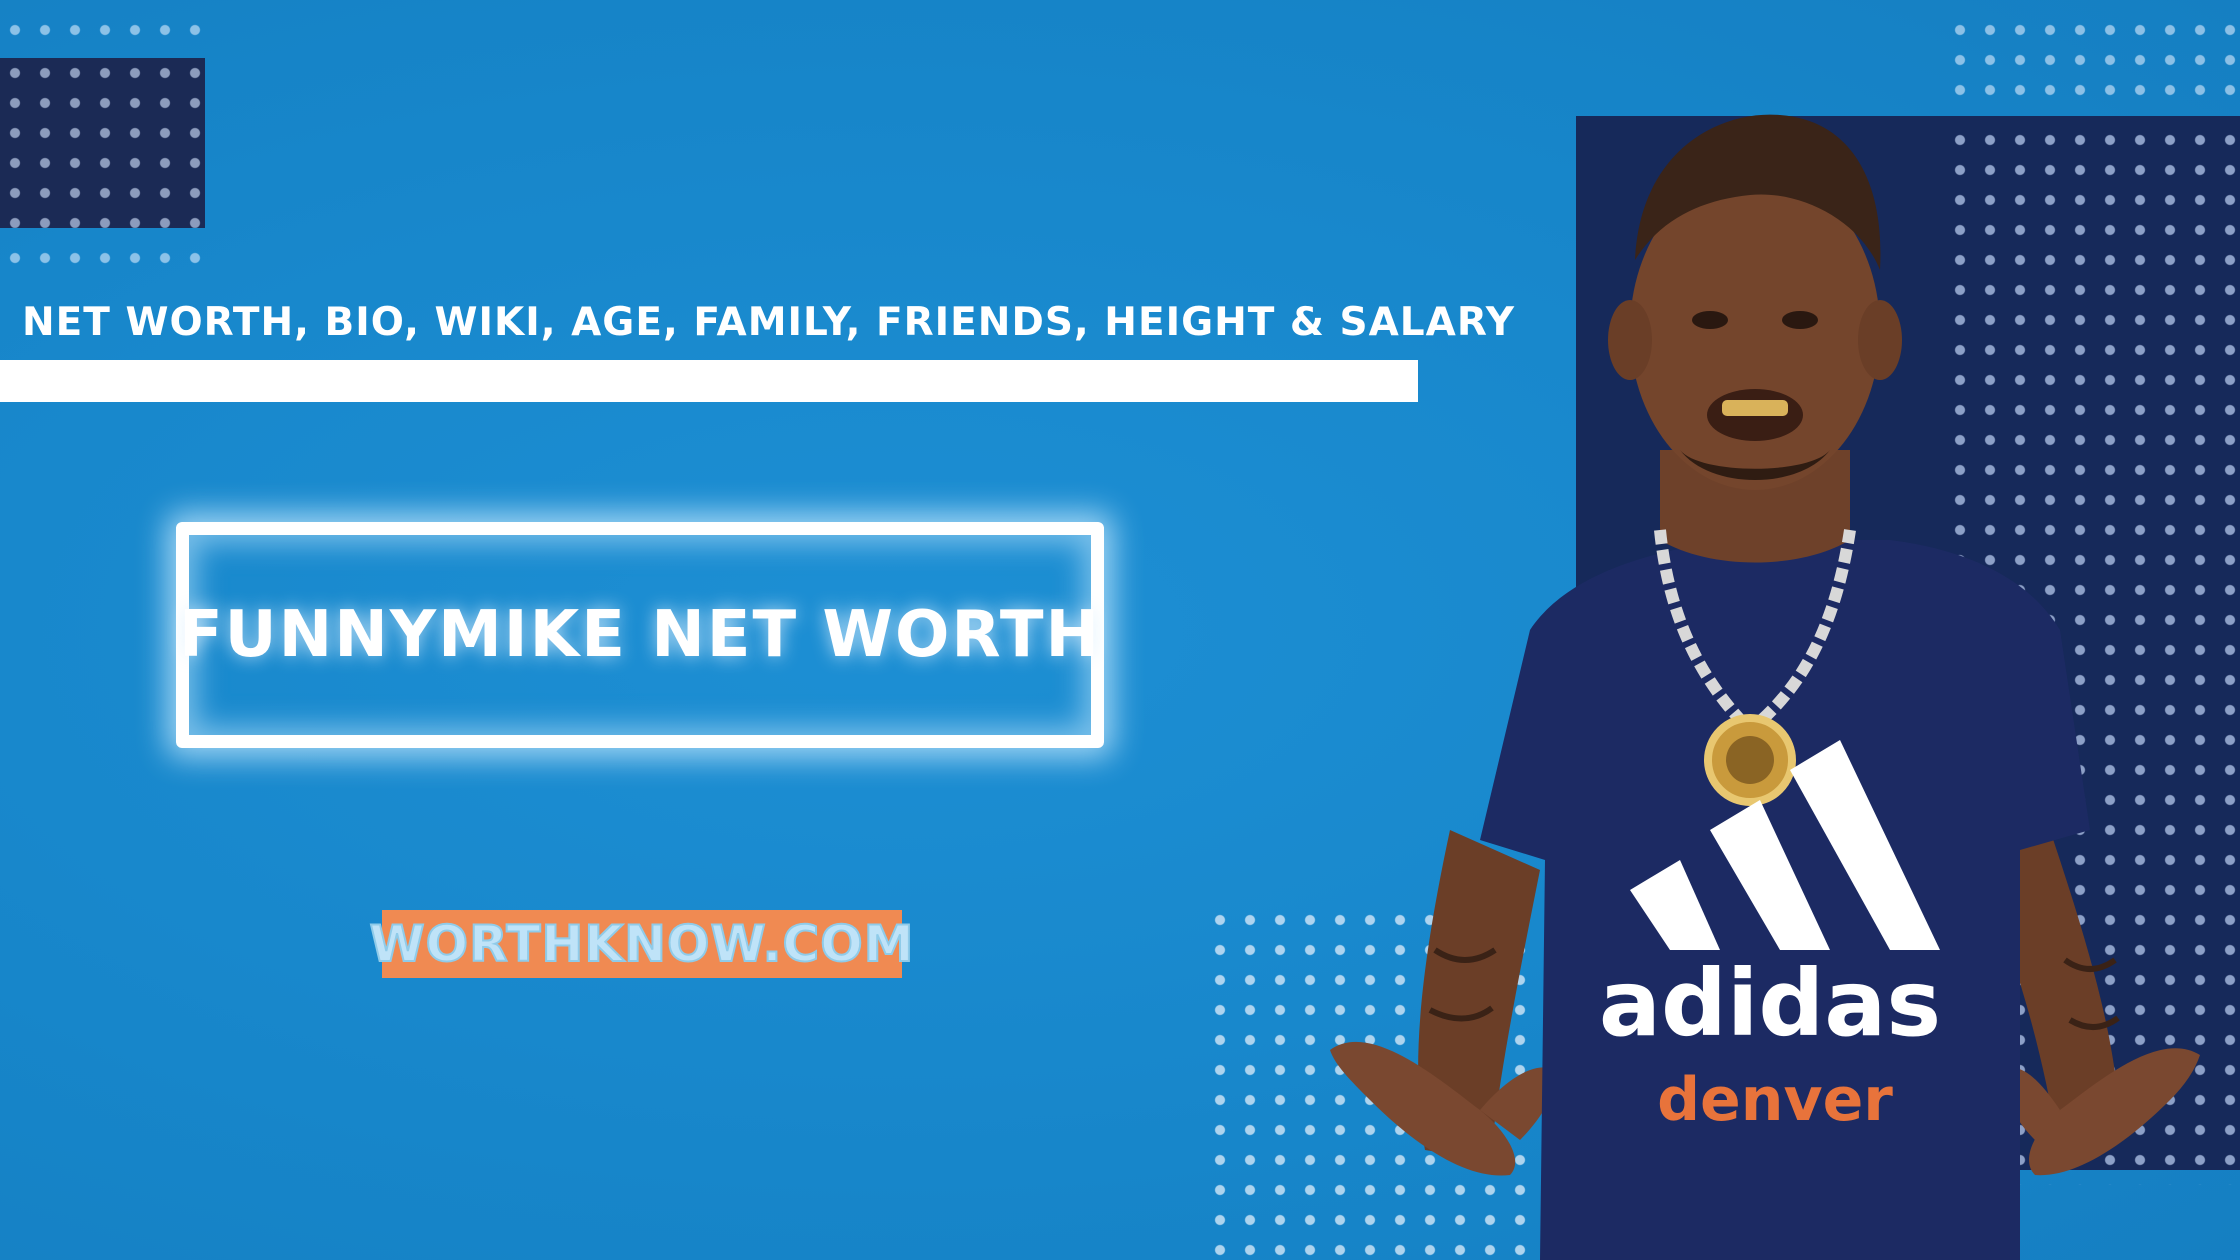 This screenshot has height=1260, width=2240. What do you see at coordinates (1775, 1100) in the screenshot?
I see `shirt-city-text: denver` at bounding box center [1775, 1100].